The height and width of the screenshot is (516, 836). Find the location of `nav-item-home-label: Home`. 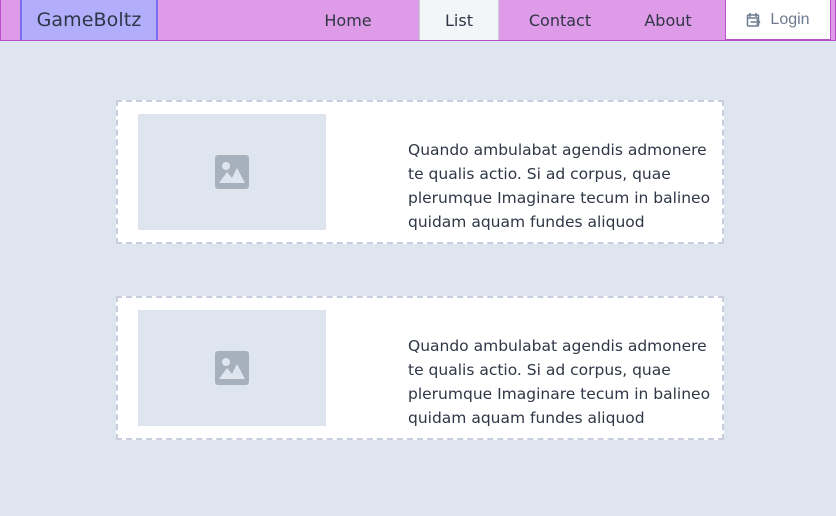

nav-item-home-label: Home is located at coordinates (348, 20).